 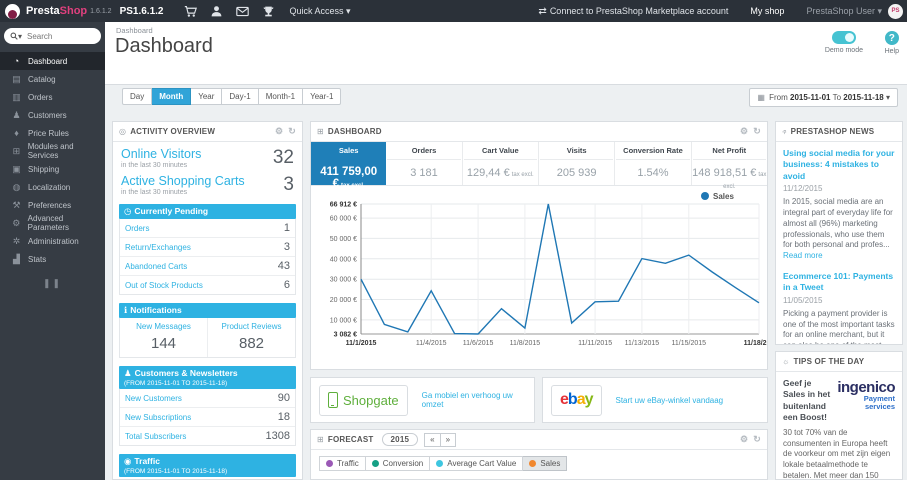 I want to click on tab-day: Day, so click(x=137, y=96).